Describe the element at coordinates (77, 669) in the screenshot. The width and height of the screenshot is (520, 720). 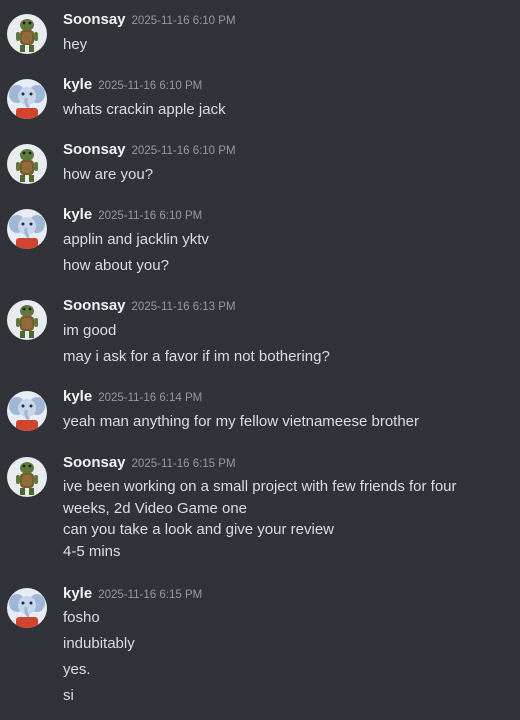
I see `message-text: yes.` at that location.